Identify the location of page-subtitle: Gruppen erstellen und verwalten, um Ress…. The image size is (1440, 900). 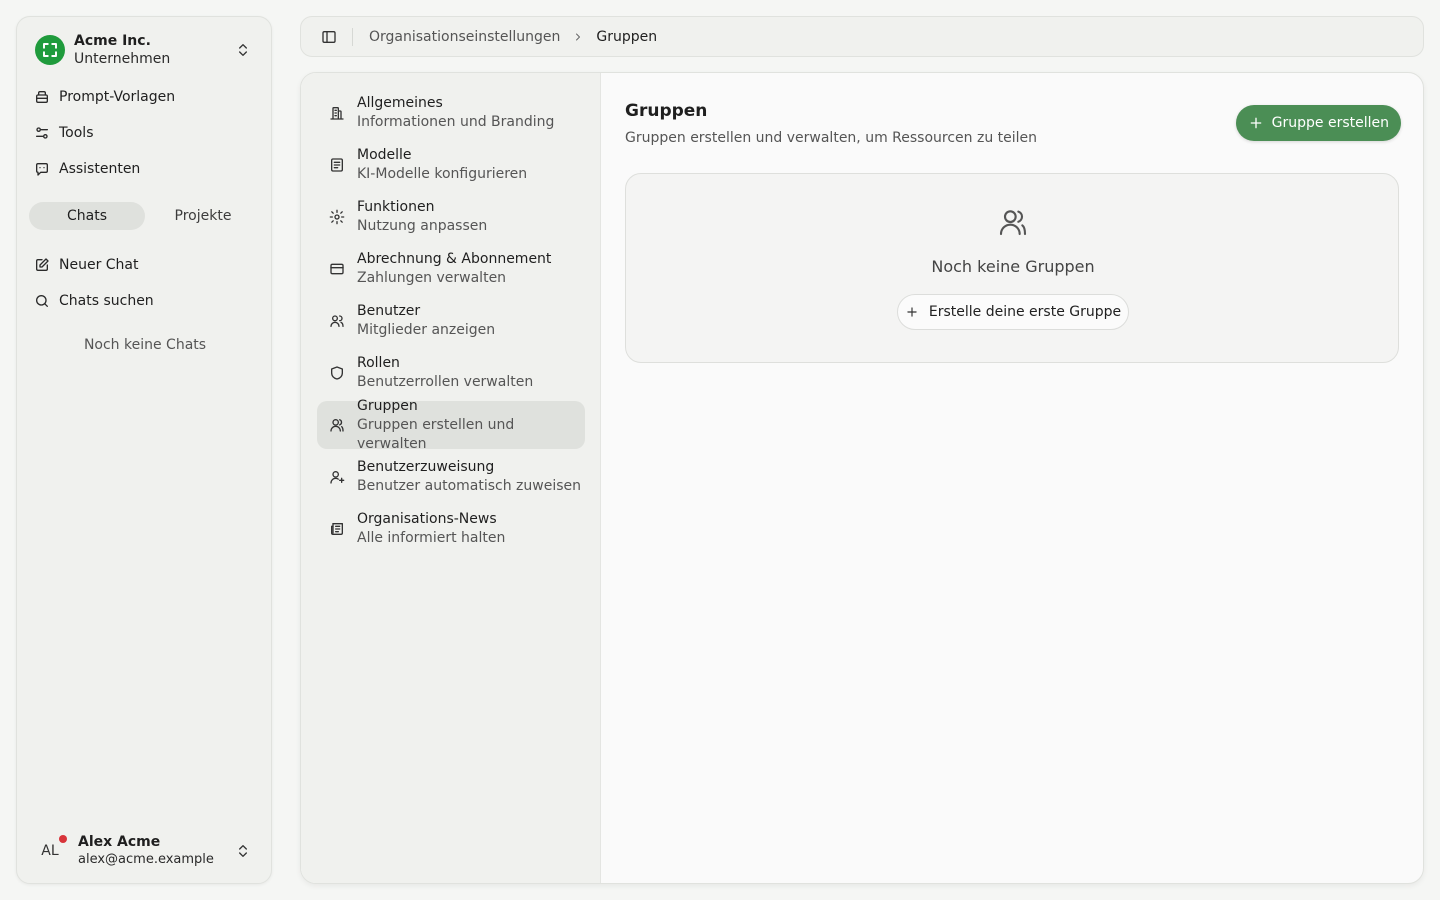
(831, 138).